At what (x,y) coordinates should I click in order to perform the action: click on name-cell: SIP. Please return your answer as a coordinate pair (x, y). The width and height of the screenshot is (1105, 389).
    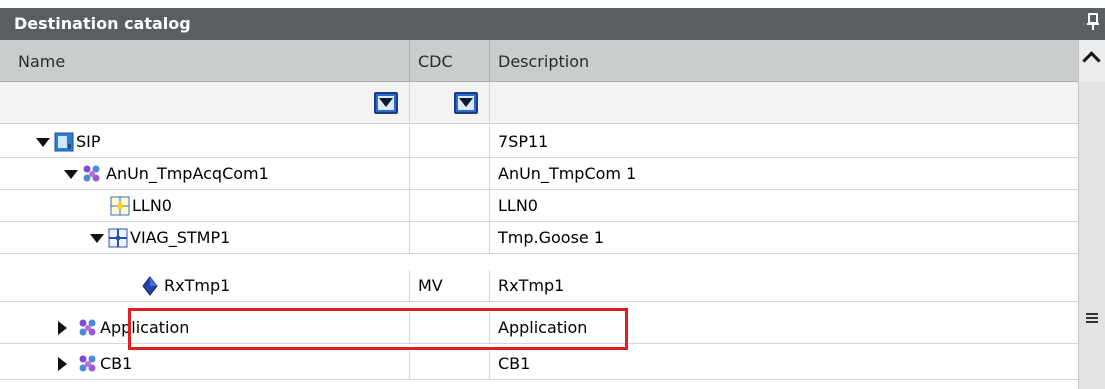
    Looking at the image, I should click on (205, 142).